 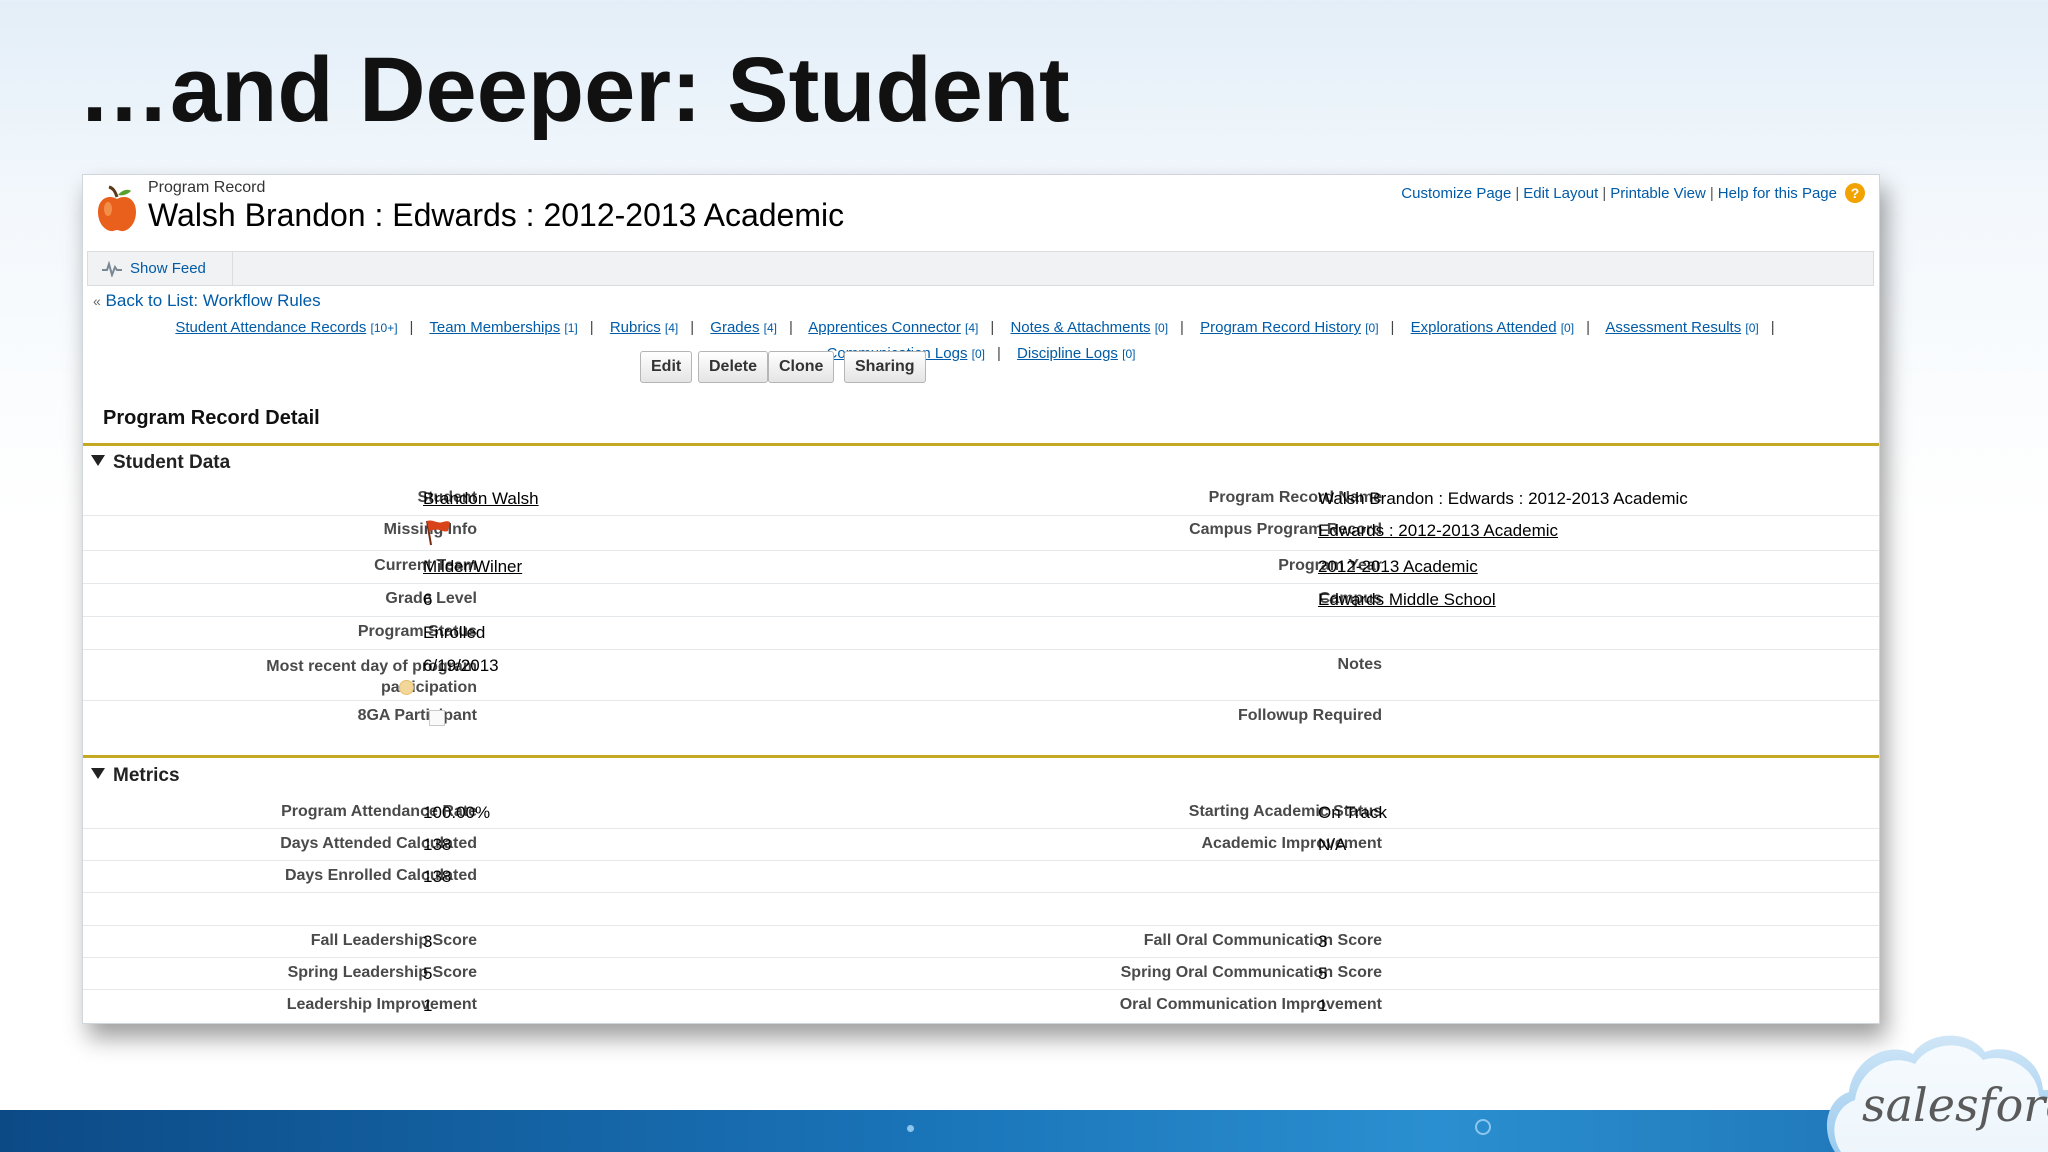 I want to click on field-row: Program Status Enrolled, so click(x=981, y=633).